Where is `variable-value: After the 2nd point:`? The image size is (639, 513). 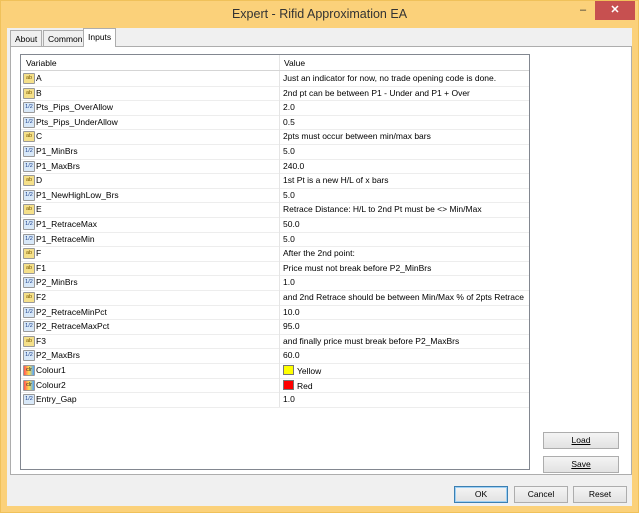
variable-value: After the 2nd point: is located at coordinates (319, 253).